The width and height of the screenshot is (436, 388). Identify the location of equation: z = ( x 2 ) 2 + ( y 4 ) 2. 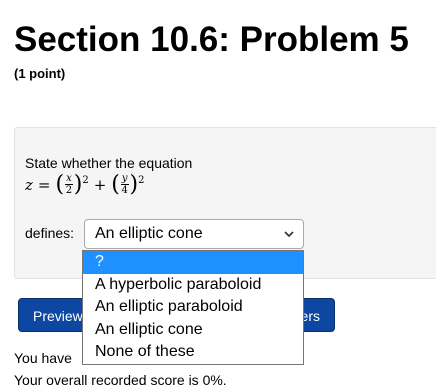
(84, 184).